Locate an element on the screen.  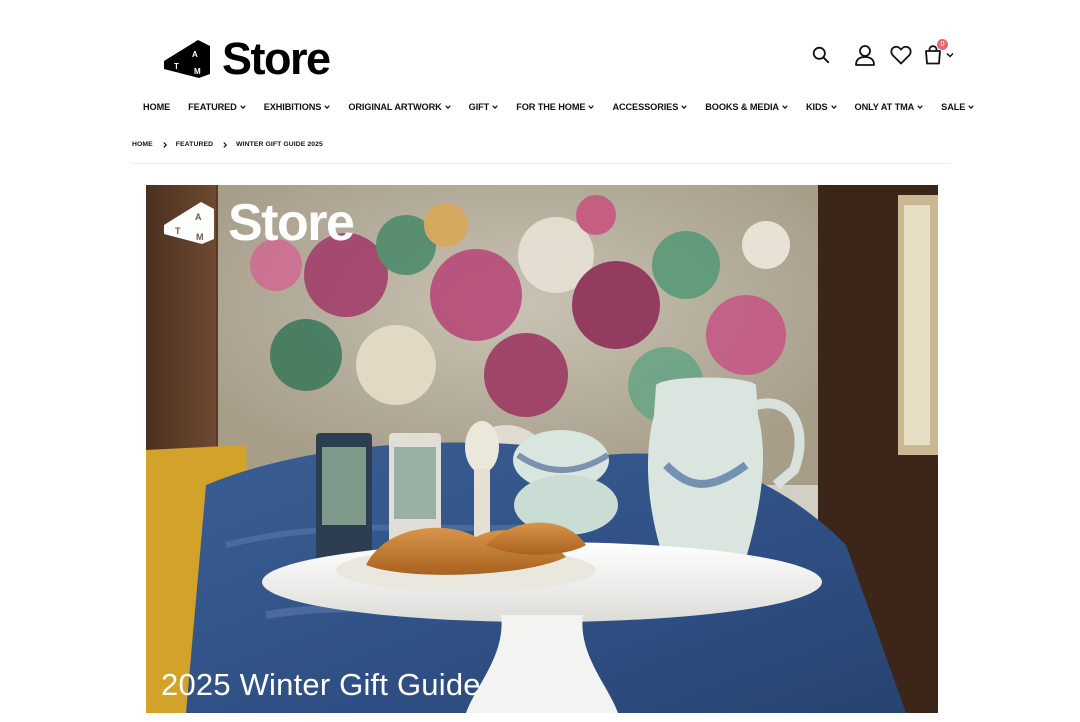
store-logo: T A M Store is located at coordinates (246, 58).